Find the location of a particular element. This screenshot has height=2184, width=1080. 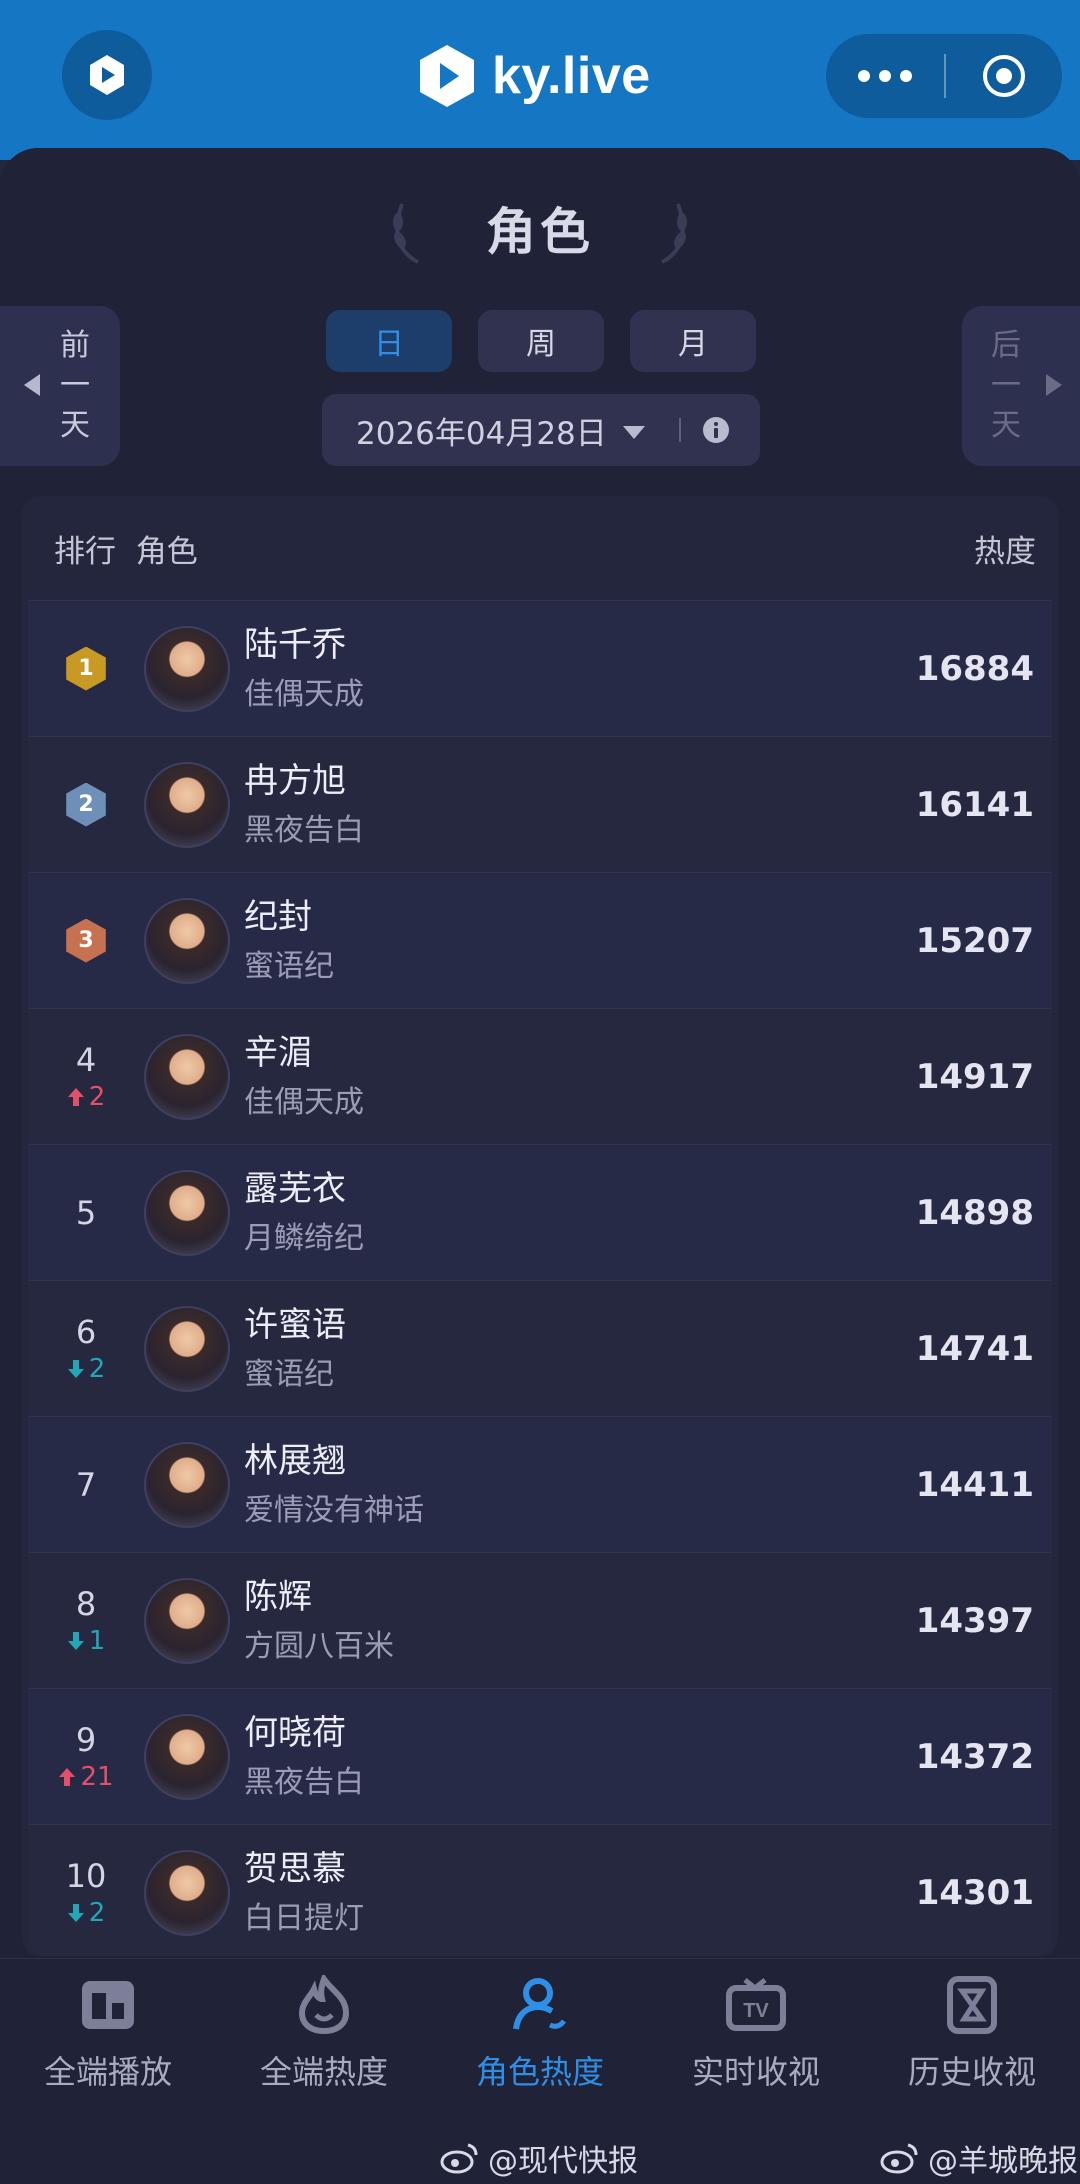

weibo-icon is located at coordinates (459, 2158).